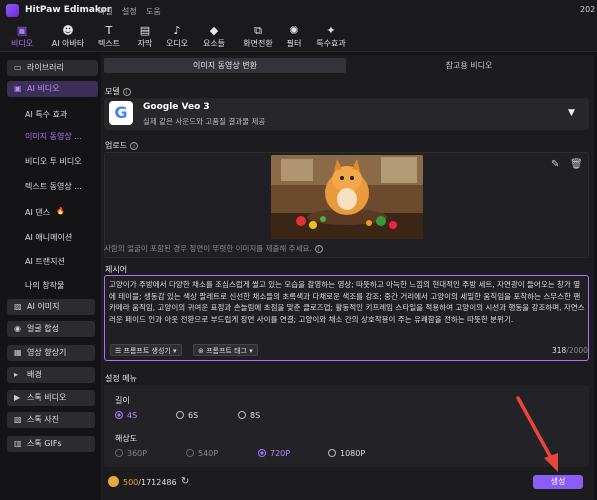 This screenshot has height=500, width=597. I want to click on tab-transition: ⧉ 화면전환, so click(258, 37).